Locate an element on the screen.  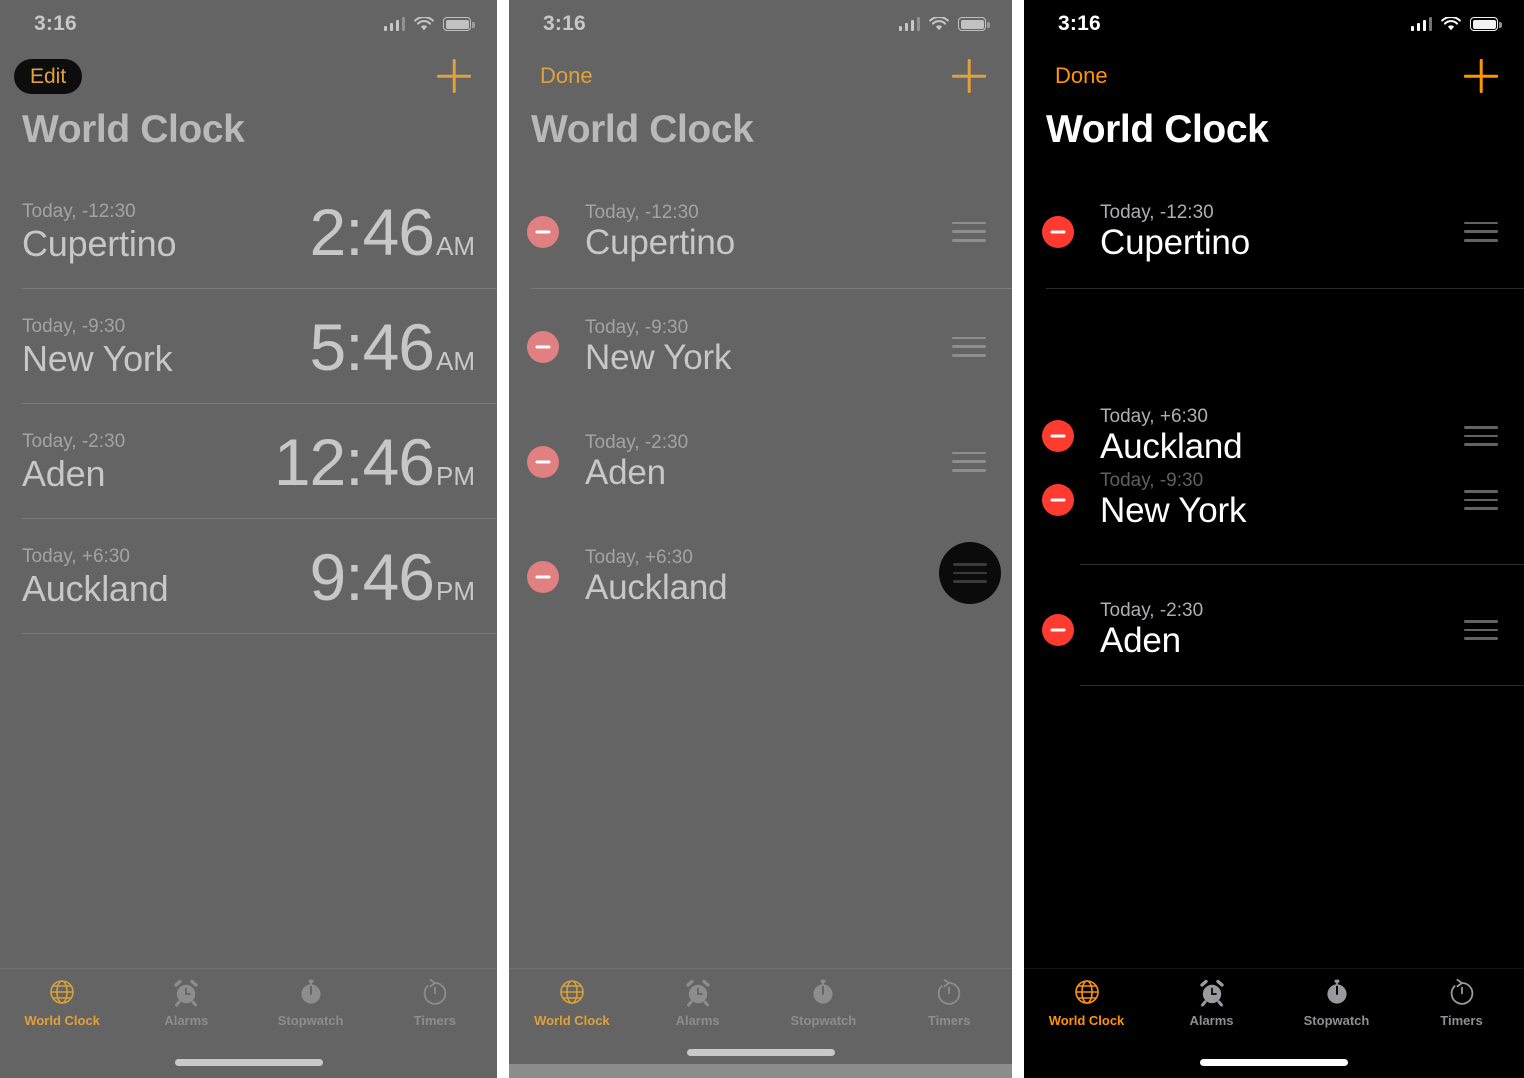
status-bar-indicators is located at coordinates (1456, 24).